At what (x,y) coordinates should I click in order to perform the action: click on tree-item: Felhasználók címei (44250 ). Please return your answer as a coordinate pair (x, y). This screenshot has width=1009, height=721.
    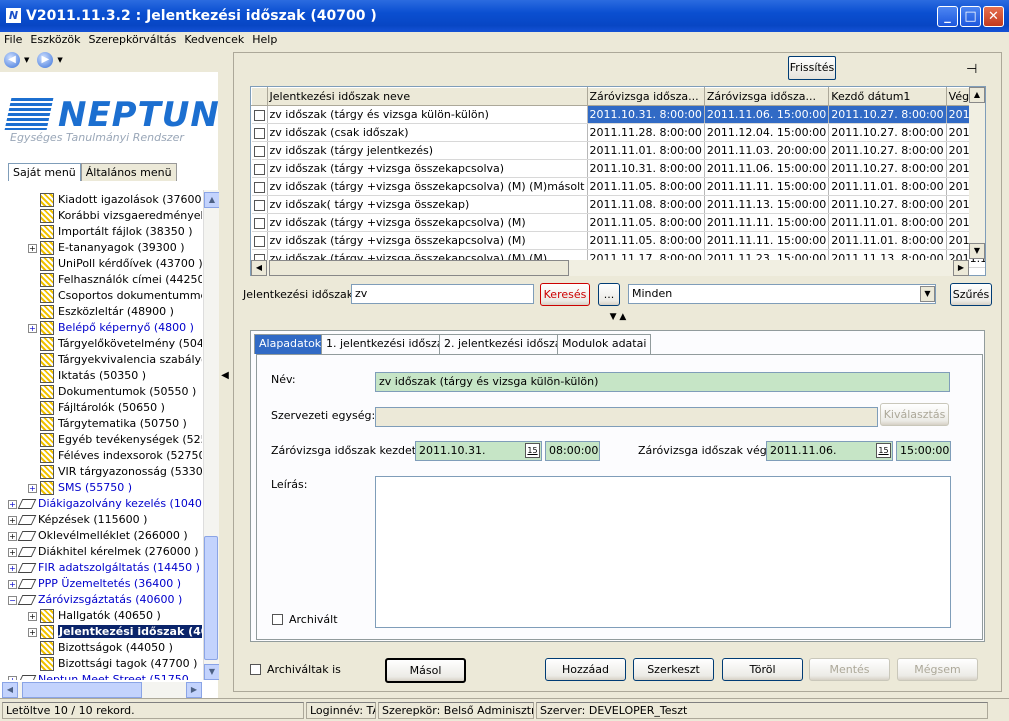
    Looking at the image, I should click on (115, 280).